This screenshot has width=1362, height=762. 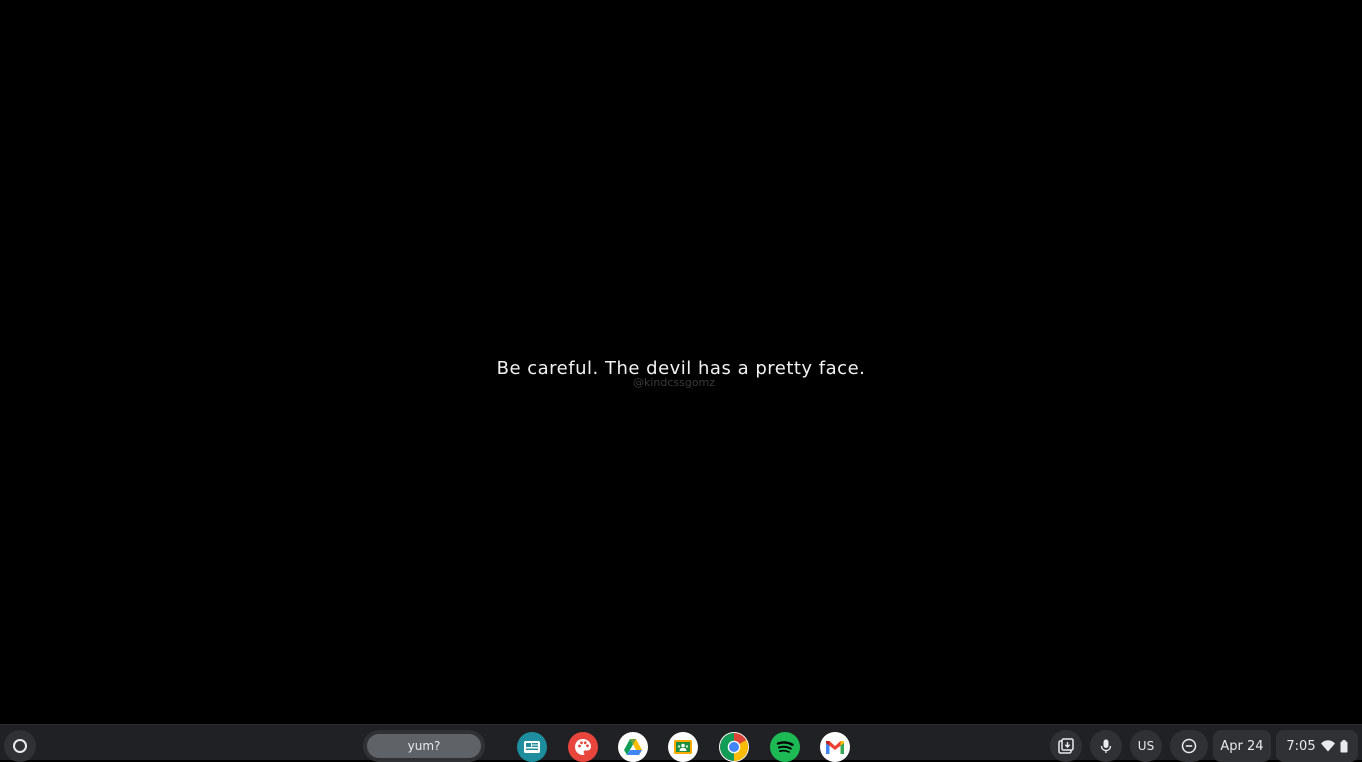 I want to click on wifi-icon, so click(x=1327, y=746).